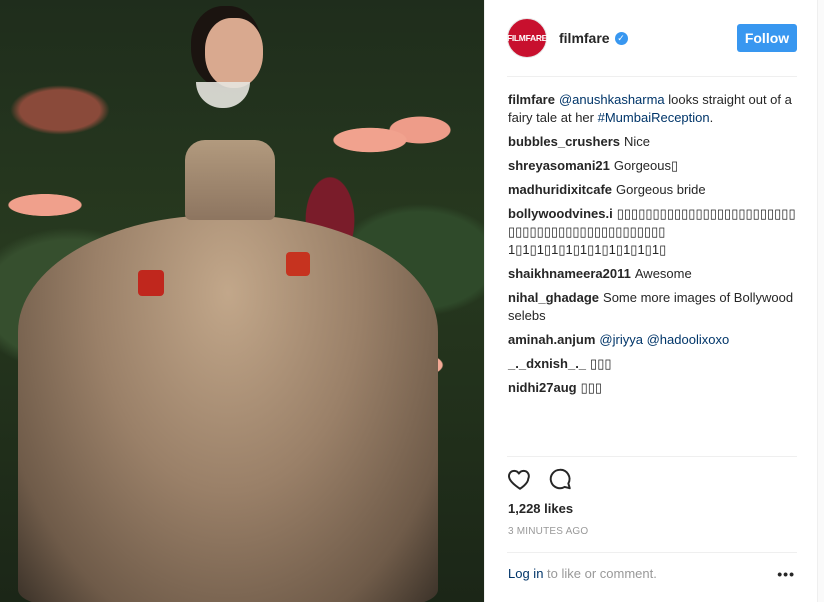  Describe the element at coordinates (767, 38) in the screenshot. I see `follow-button: Follow` at that location.